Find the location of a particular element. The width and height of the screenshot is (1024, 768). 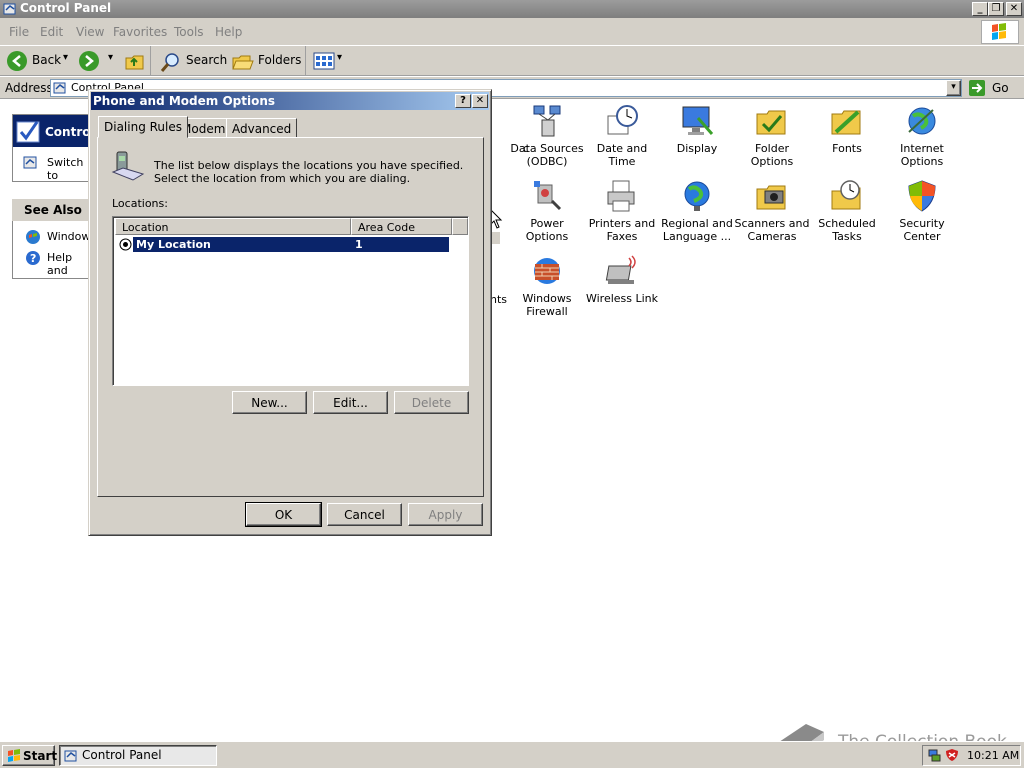

default-location-radio-icon is located at coordinates (125, 244).